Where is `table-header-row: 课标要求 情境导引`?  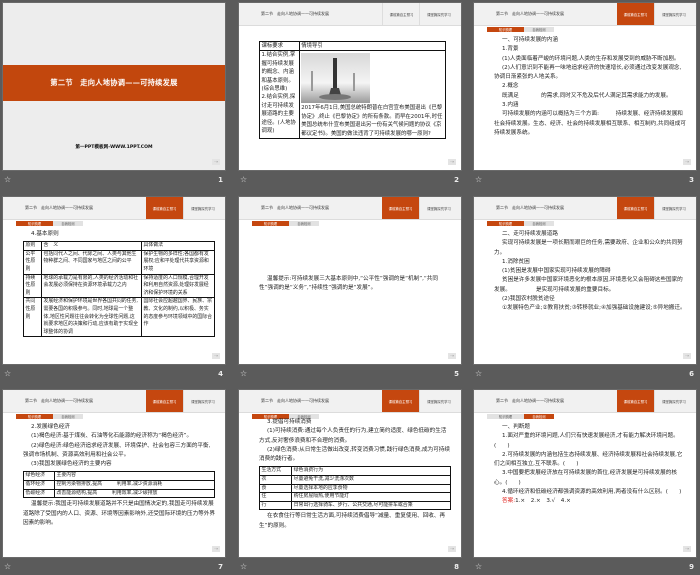 table-header-row: 课标要求 情境导引 is located at coordinates (353, 46).